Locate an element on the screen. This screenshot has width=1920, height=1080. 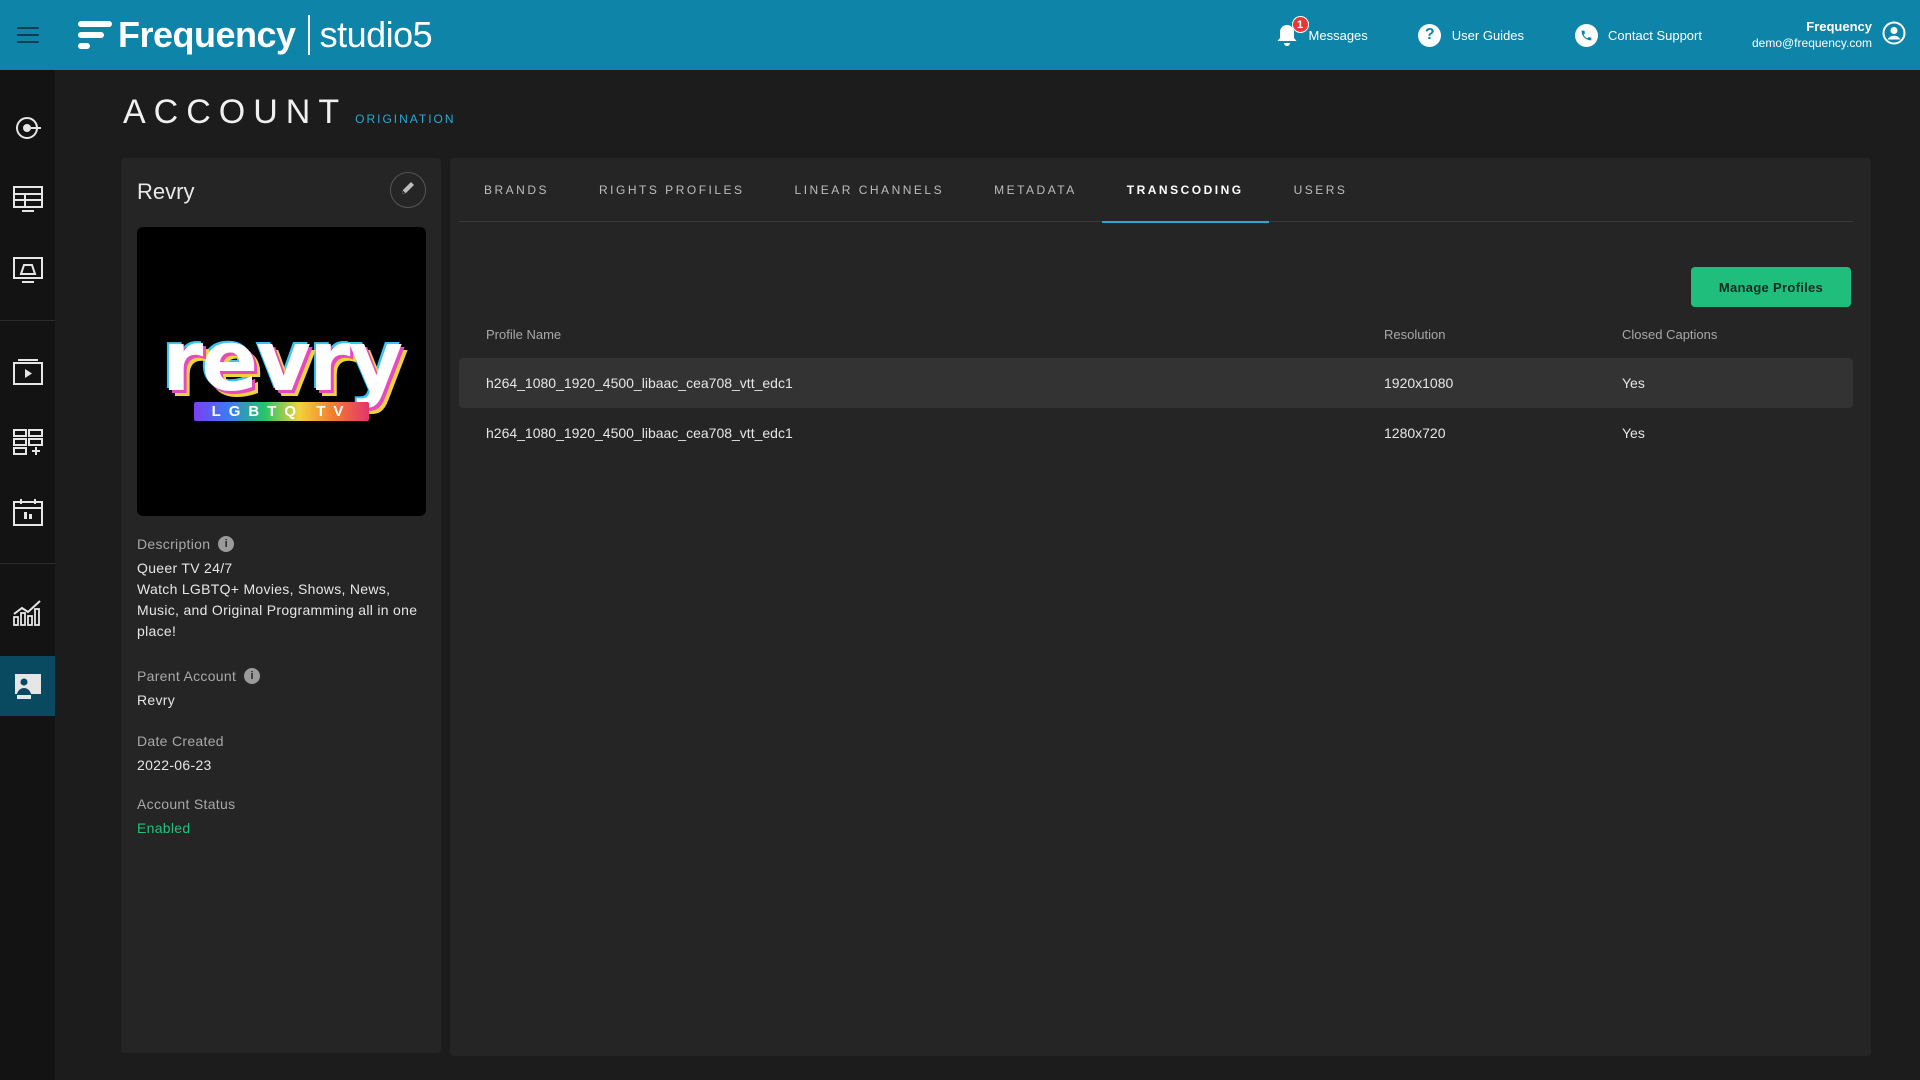
account-logo-word: revry is located at coordinates (282, 361).